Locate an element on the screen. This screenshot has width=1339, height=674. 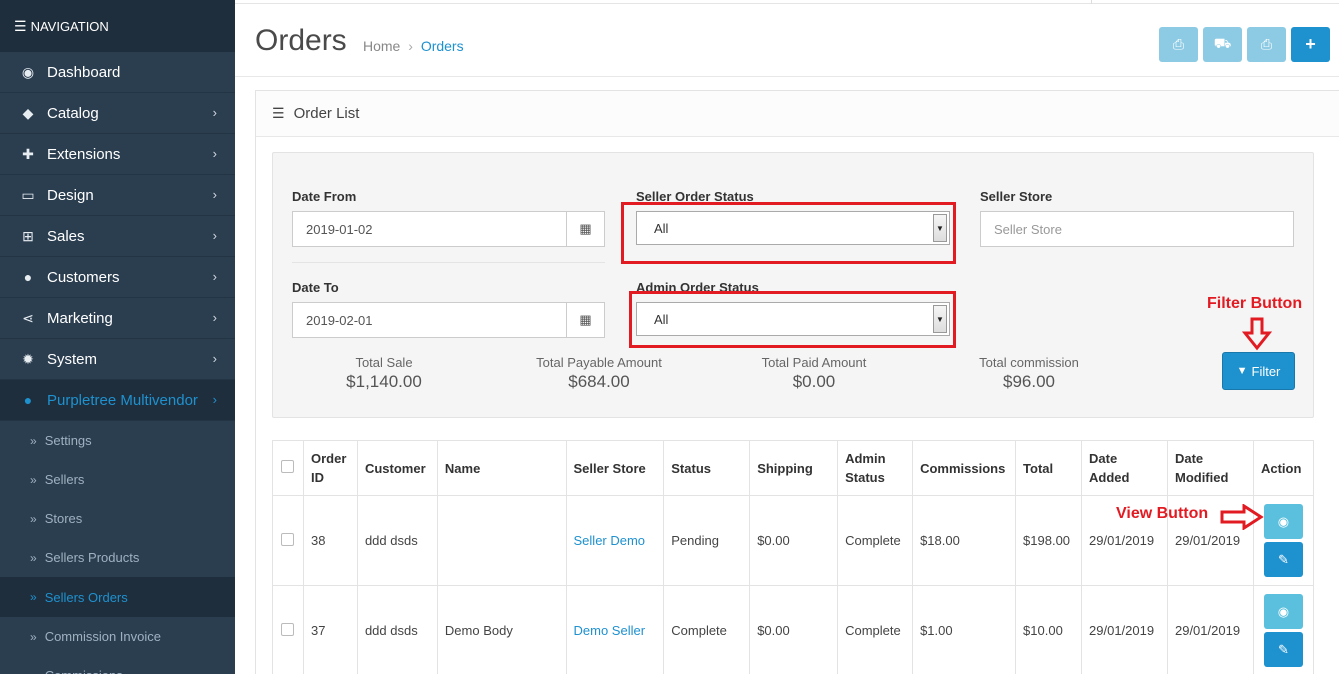
print-invoice-button: ⎙ is located at coordinates (1178, 44).